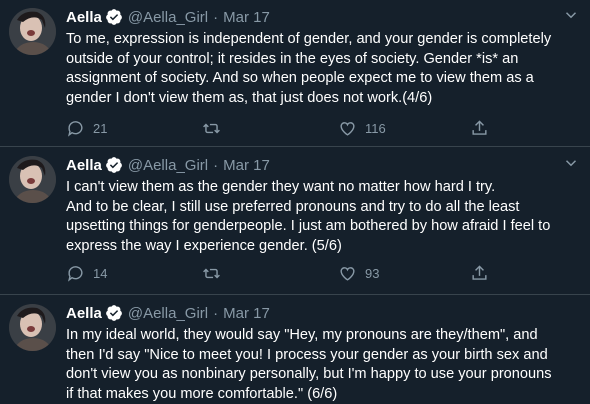  Describe the element at coordinates (362, 128) in the screenshot. I see `like-button: 116` at that location.